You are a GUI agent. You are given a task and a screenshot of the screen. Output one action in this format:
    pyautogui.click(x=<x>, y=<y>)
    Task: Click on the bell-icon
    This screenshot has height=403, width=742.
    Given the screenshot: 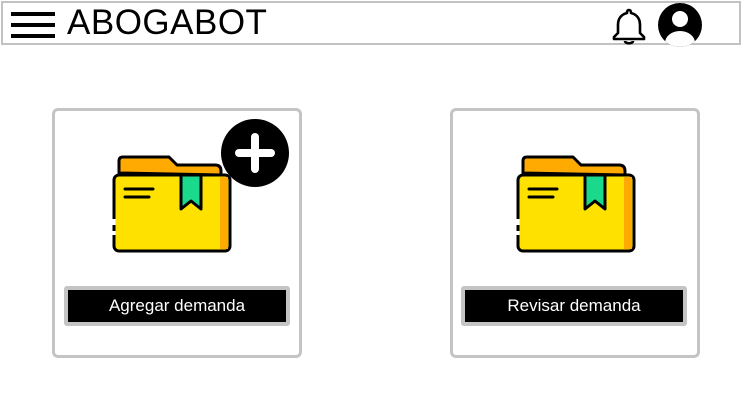 What is the action you would take?
    pyautogui.click(x=629, y=26)
    